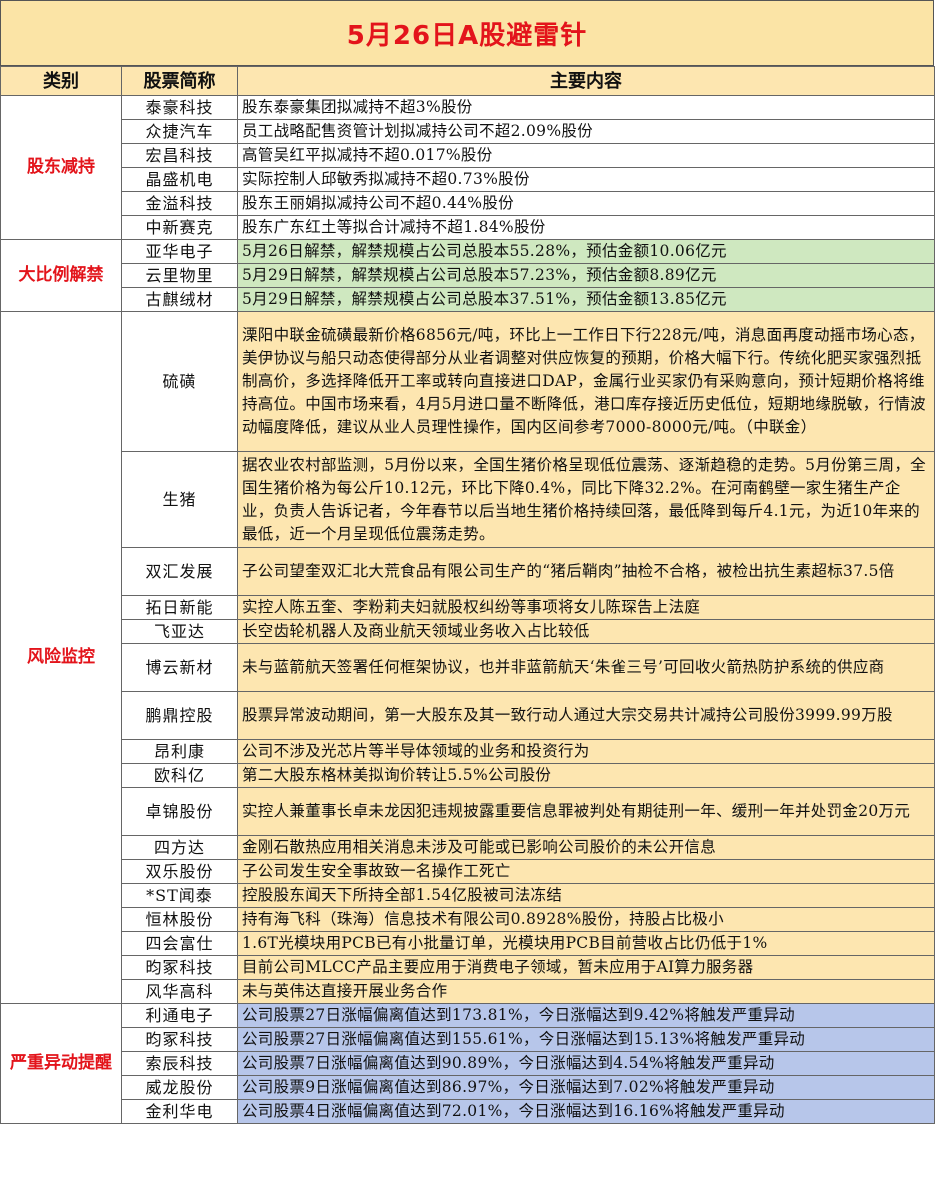  I want to click on header-row: 类别 股票简称 主要内容, so click(467, 81).